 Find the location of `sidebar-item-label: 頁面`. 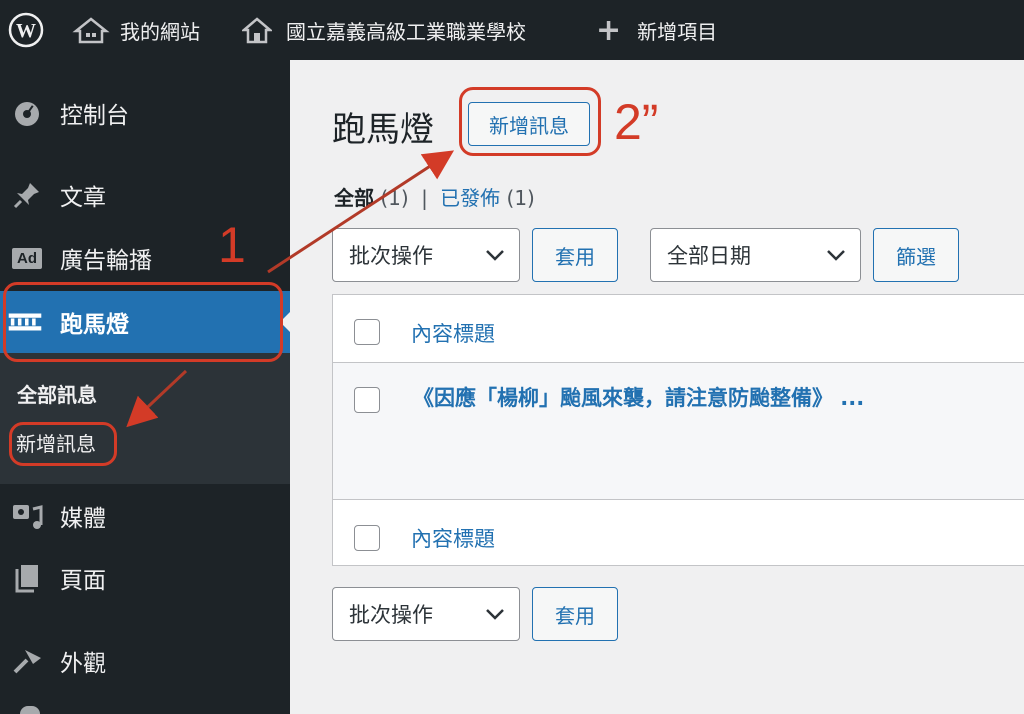

sidebar-item-label: 頁面 is located at coordinates (83, 581).